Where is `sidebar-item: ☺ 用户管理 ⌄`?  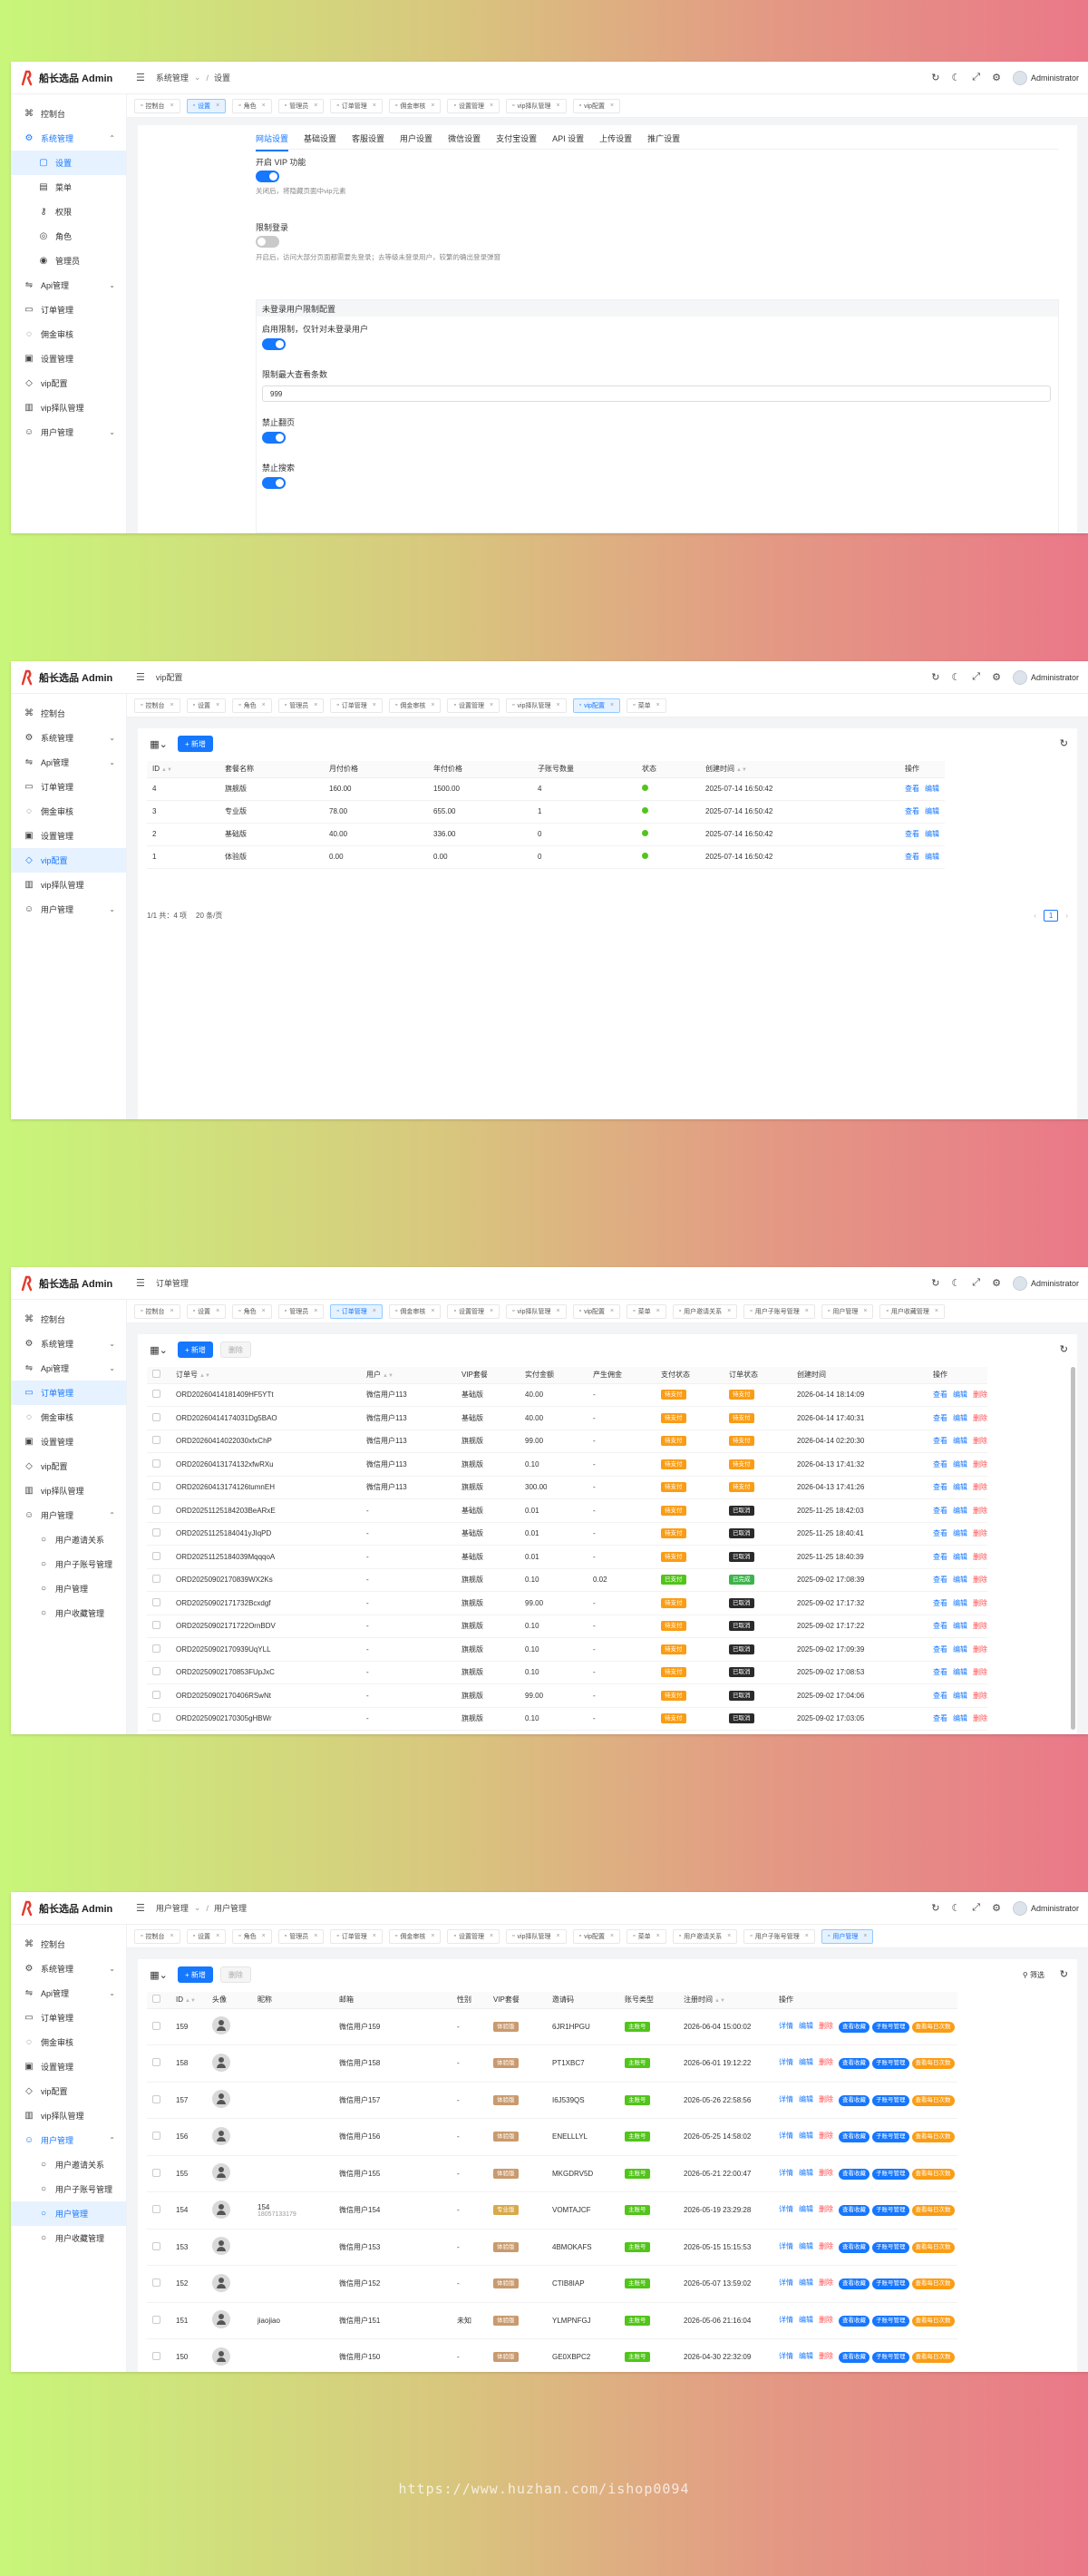
sidebar-item: ☺ 用户管理 ⌄ is located at coordinates (68, 909).